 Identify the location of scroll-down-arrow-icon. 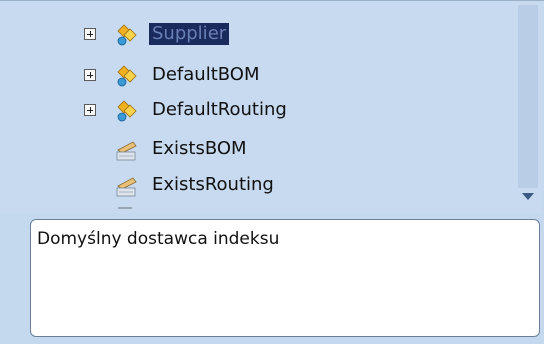
(528, 196).